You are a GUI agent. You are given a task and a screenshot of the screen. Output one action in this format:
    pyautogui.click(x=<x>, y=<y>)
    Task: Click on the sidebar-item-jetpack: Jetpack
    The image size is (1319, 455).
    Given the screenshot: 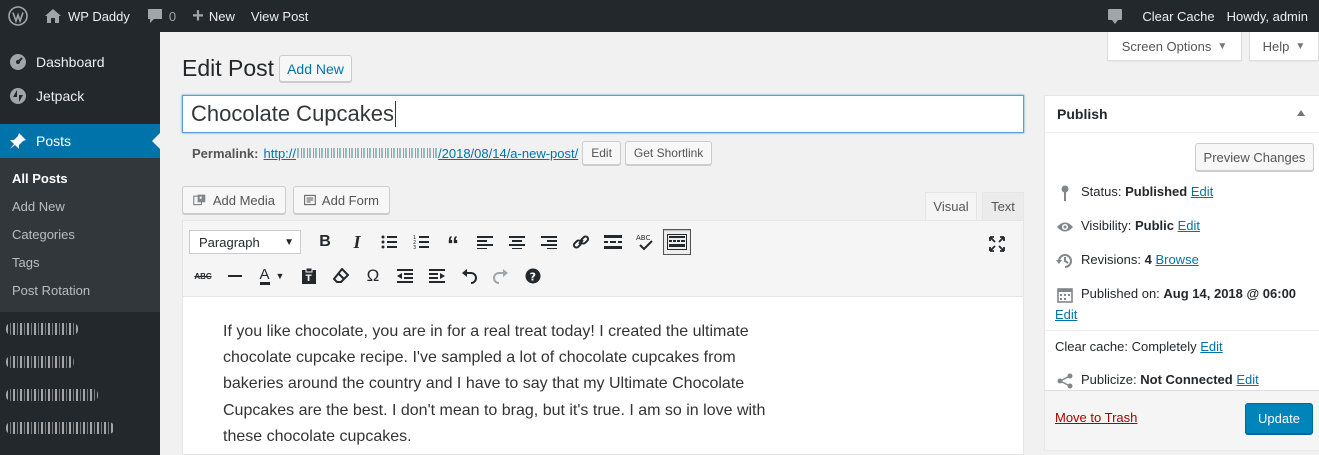 What is the action you would take?
    pyautogui.click(x=80, y=96)
    